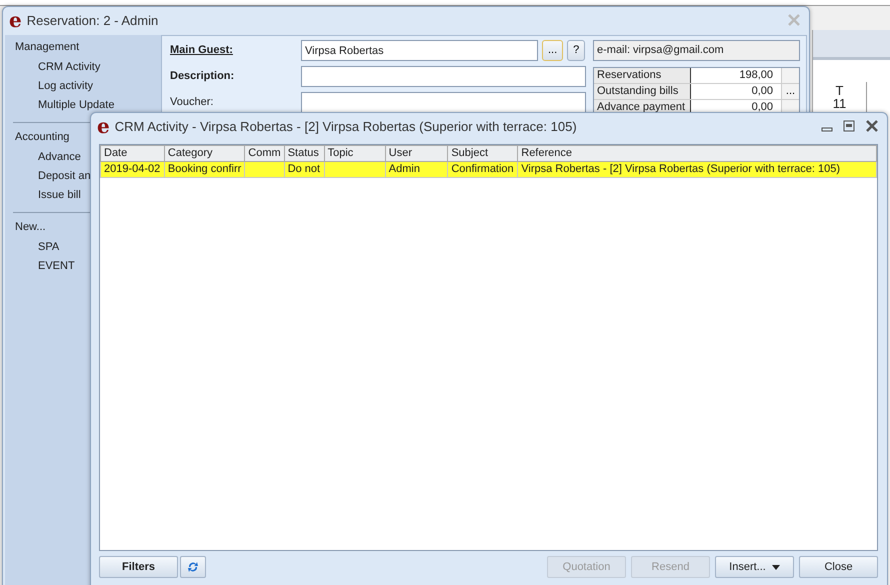 The height and width of the screenshot is (585, 890). Describe the element at coordinates (59, 198) in the screenshot. I see `sidebar-item: Issue bill` at that location.